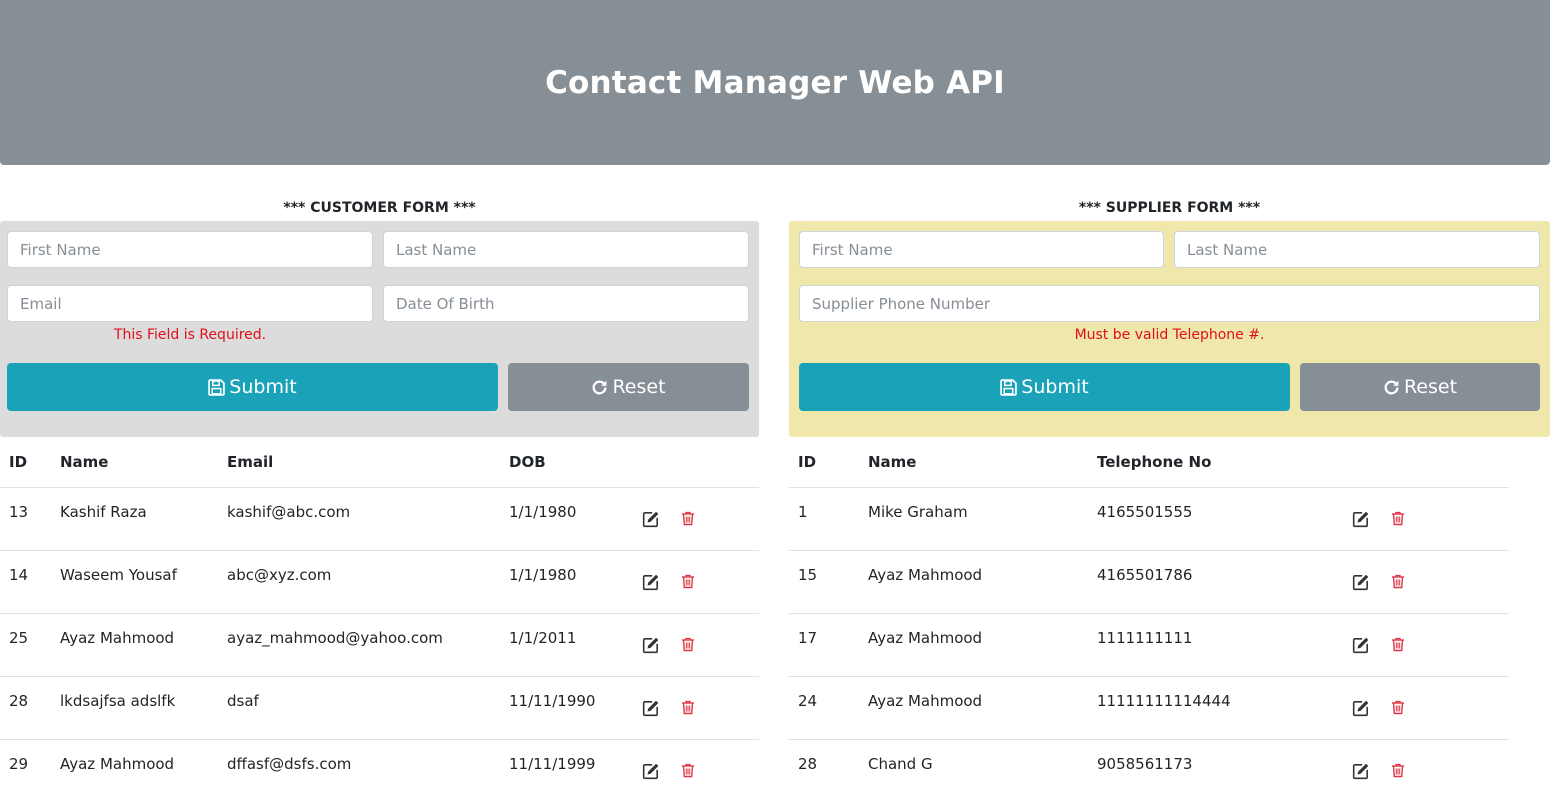 The width and height of the screenshot is (1553, 794). I want to click on cell-id: 24, so click(824, 708).